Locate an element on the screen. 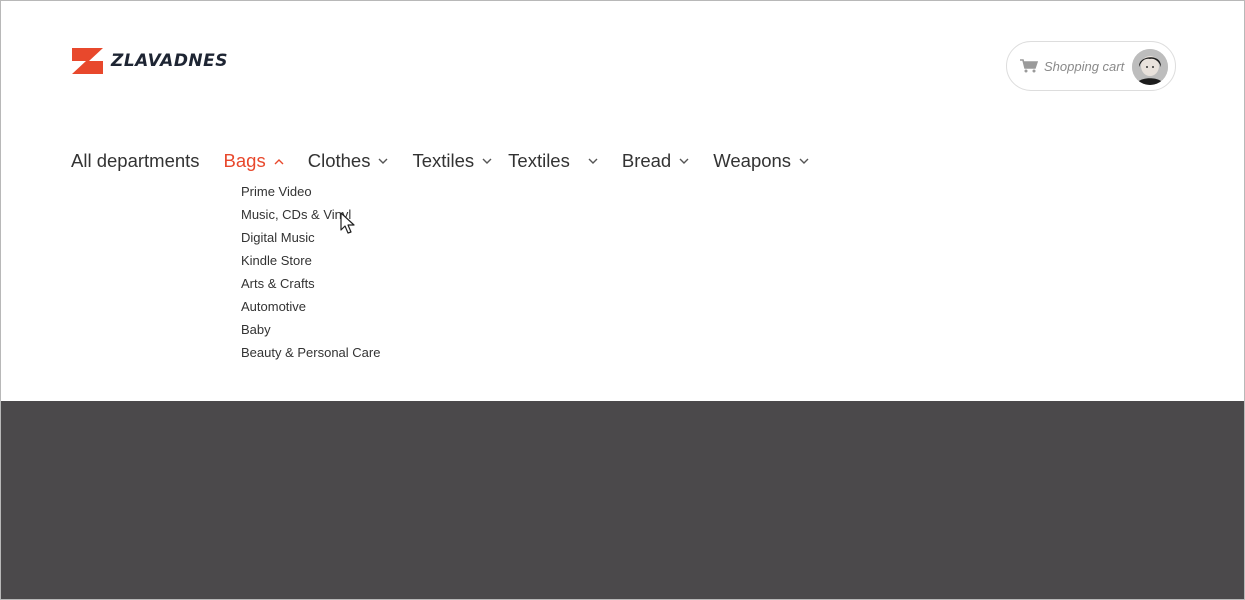  shopping-cart-icon is located at coordinates (1029, 66).